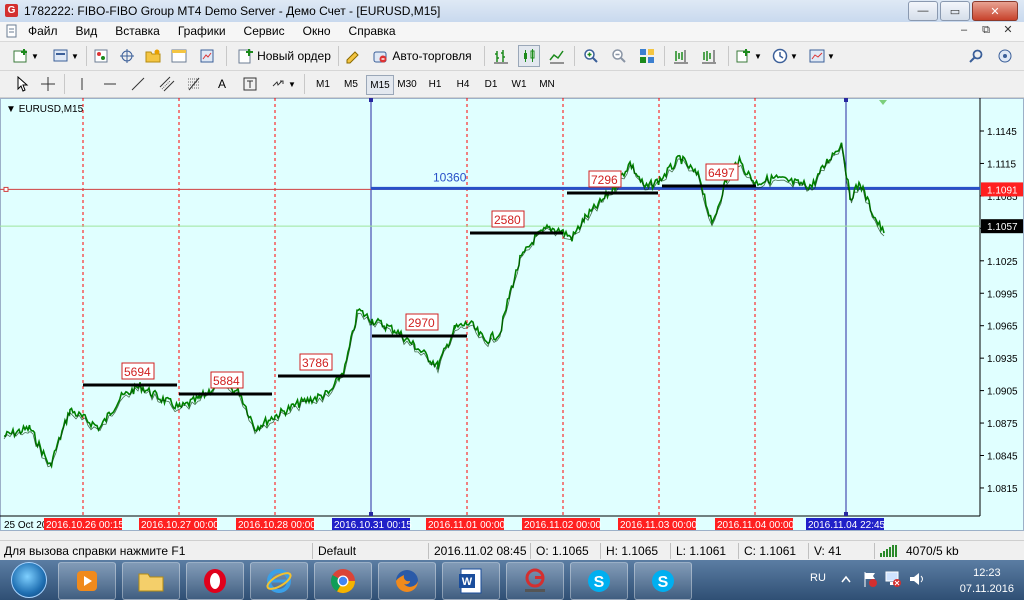 The image size is (1024, 600). I want to click on bar-chart-button, so click(501, 56).